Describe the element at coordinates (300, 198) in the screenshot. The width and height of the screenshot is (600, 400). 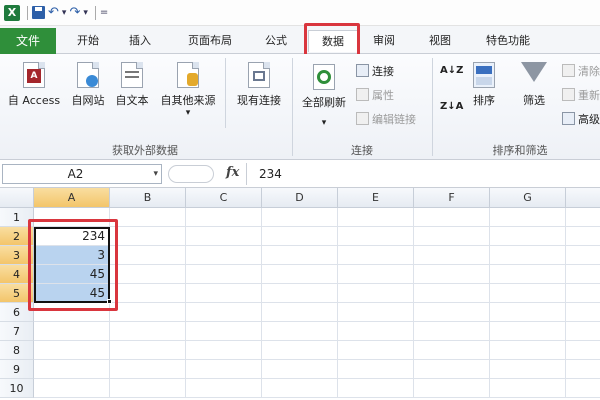
I see `column-header-d: D` at that location.